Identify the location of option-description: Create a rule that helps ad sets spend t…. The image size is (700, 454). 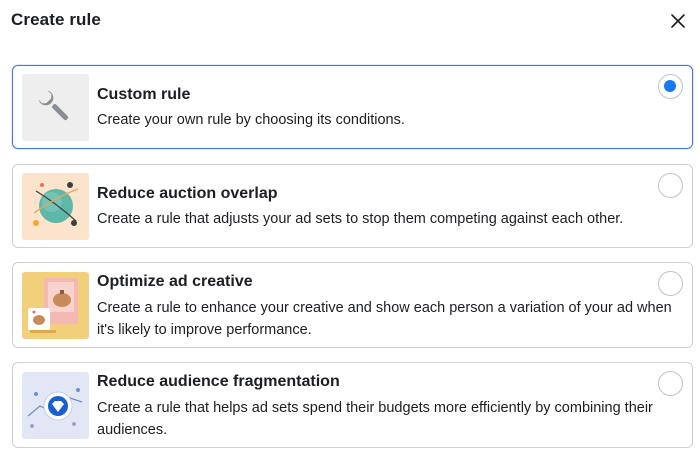
(375, 419).